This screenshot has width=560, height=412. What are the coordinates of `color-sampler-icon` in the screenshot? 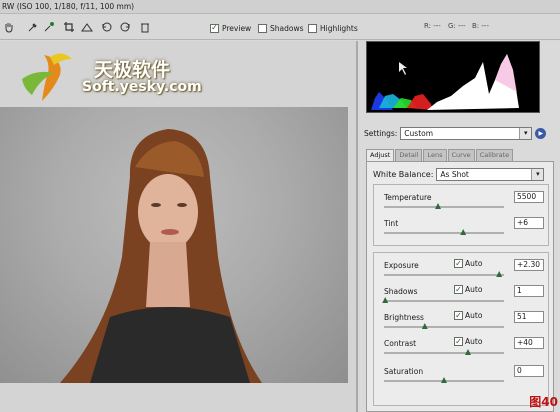 It's located at (49, 27).